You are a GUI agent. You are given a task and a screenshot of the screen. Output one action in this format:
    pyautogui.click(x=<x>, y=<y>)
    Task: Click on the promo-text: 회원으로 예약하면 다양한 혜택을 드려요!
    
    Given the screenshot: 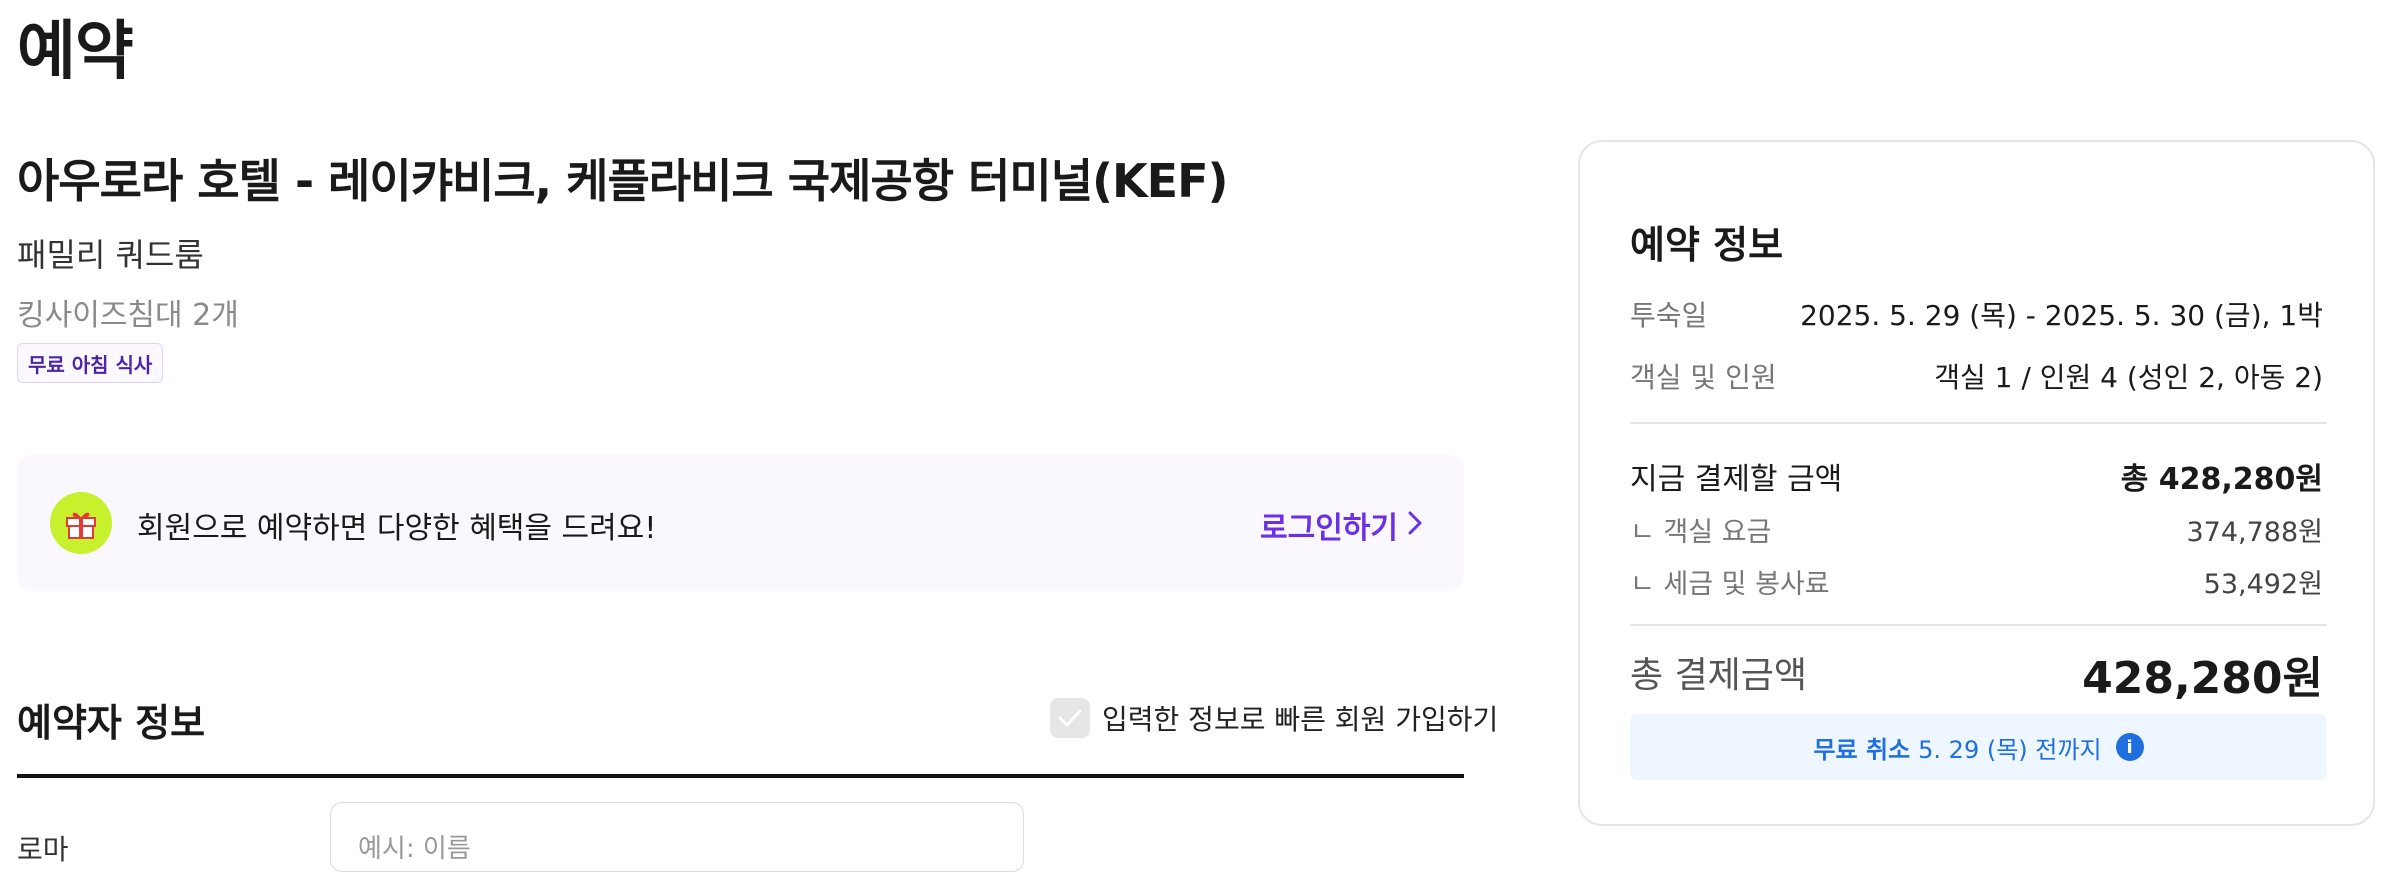 What is the action you would take?
    pyautogui.click(x=397, y=528)
    